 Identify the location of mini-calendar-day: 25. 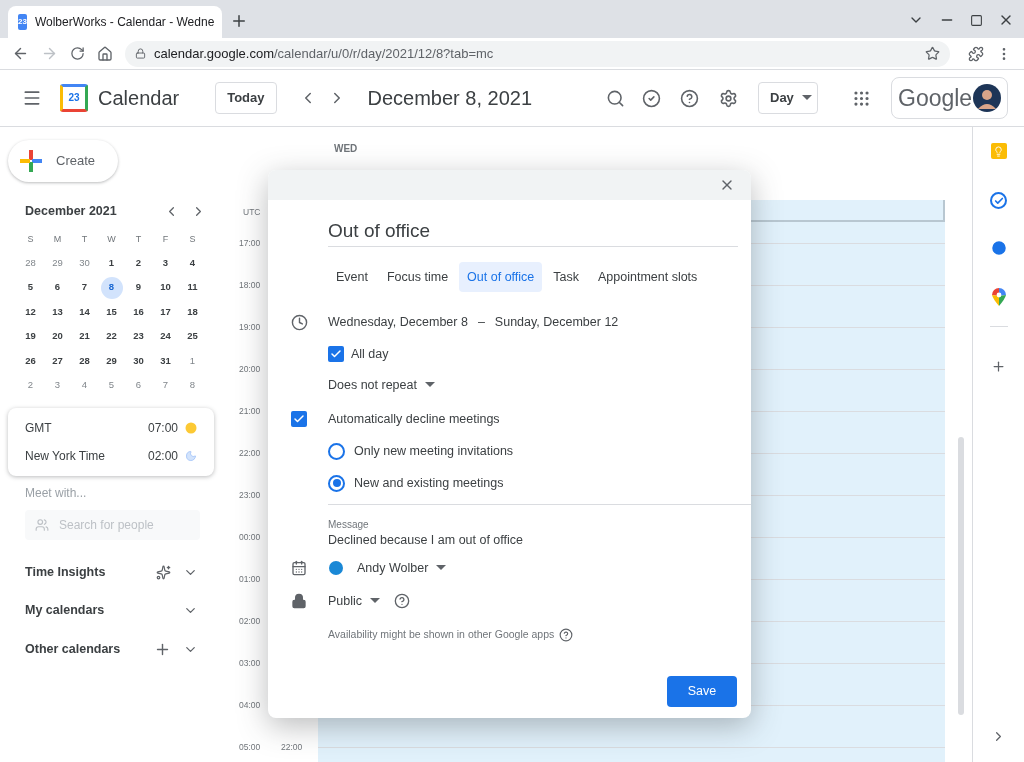
(192, 336).